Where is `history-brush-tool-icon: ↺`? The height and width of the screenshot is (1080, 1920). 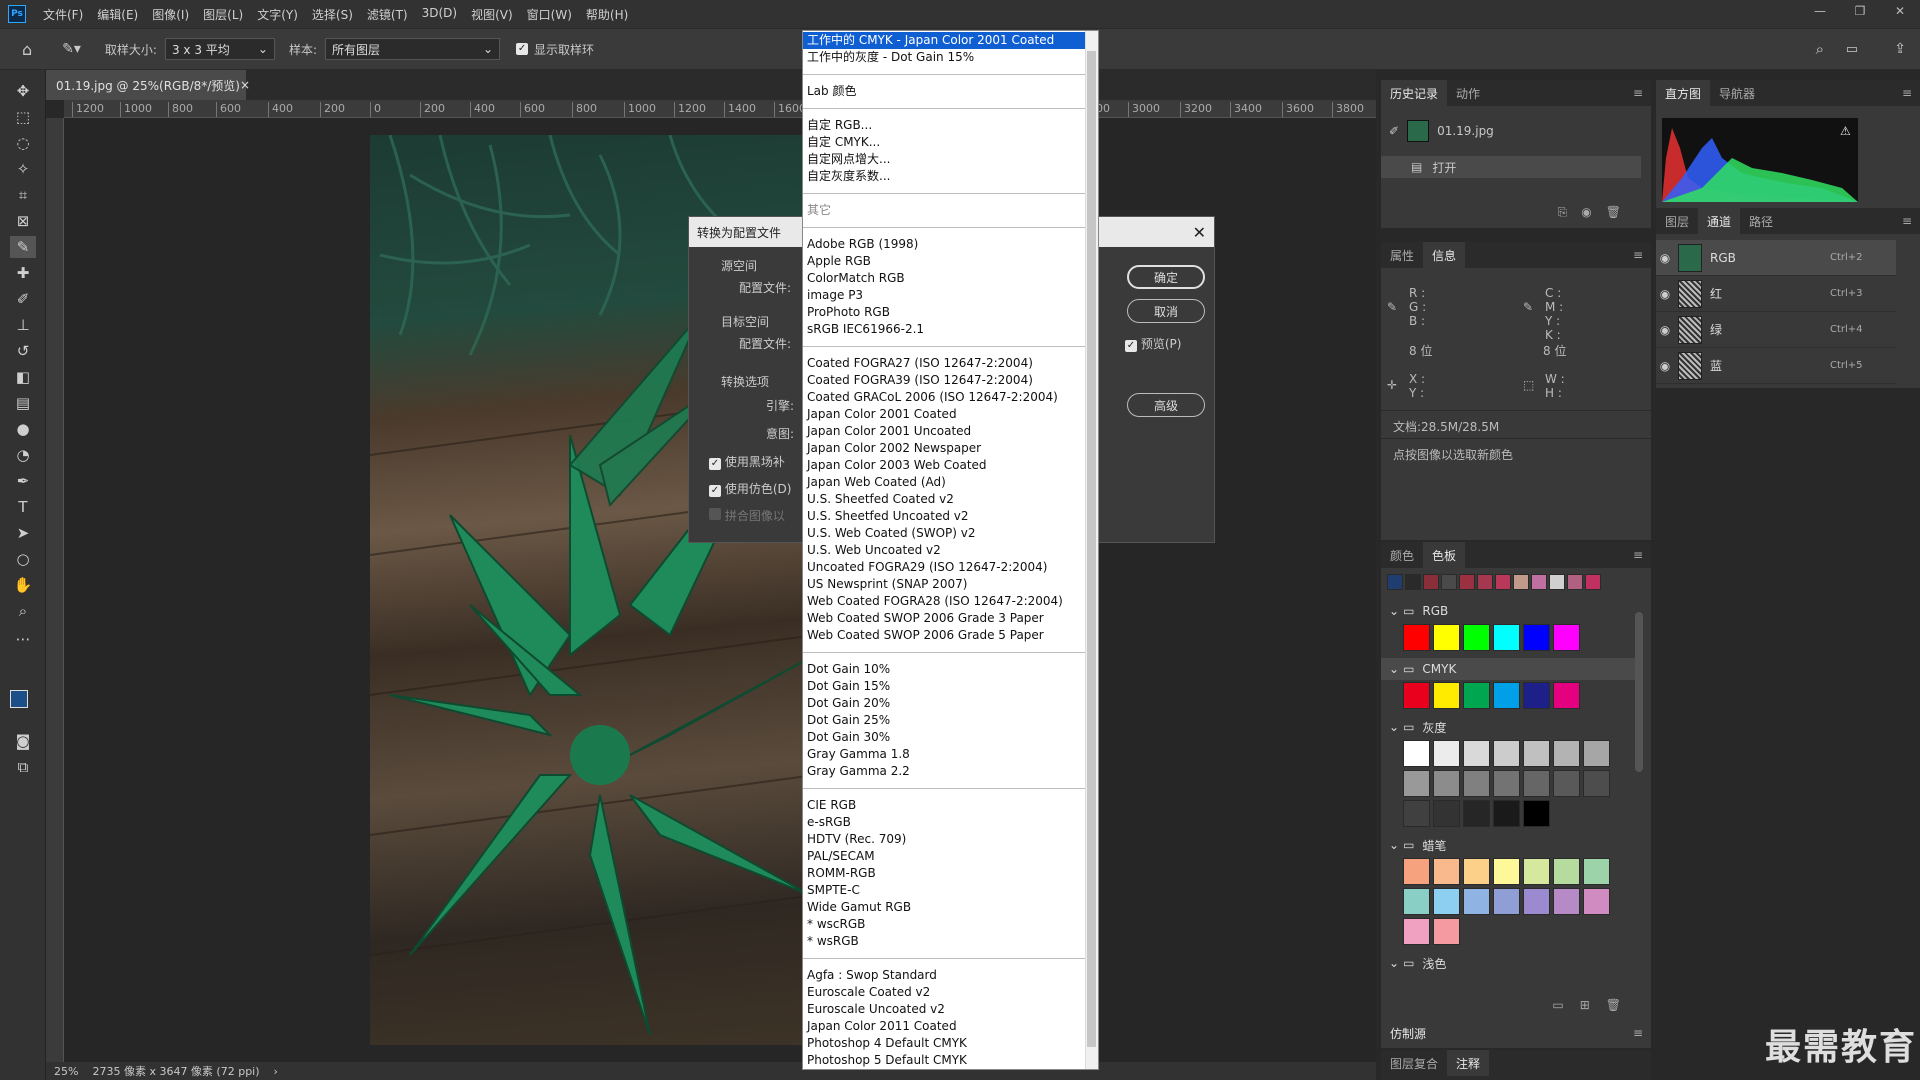 history-brush-tool-icon: ↺ is located at coordinates (23, 351).